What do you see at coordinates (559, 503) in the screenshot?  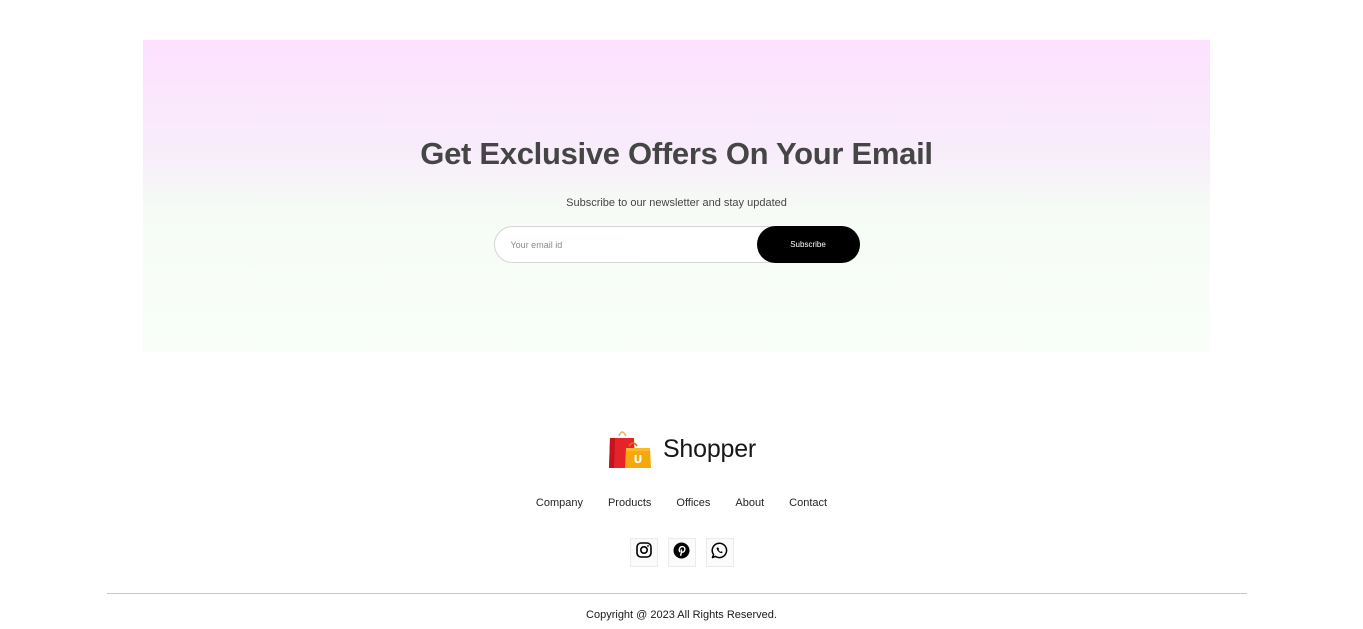 I see `footer-link-company: Company` at bounding box center [559, 503].